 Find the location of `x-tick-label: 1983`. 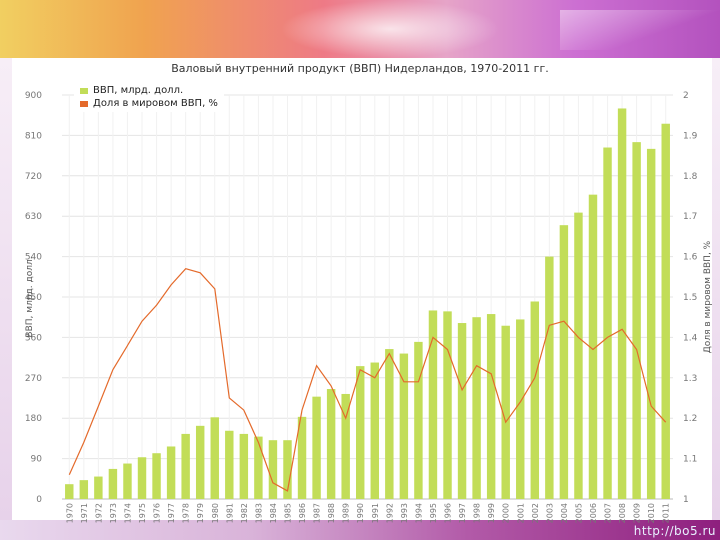

x-tick-label: 1983 is located at coordinates (258, 513).